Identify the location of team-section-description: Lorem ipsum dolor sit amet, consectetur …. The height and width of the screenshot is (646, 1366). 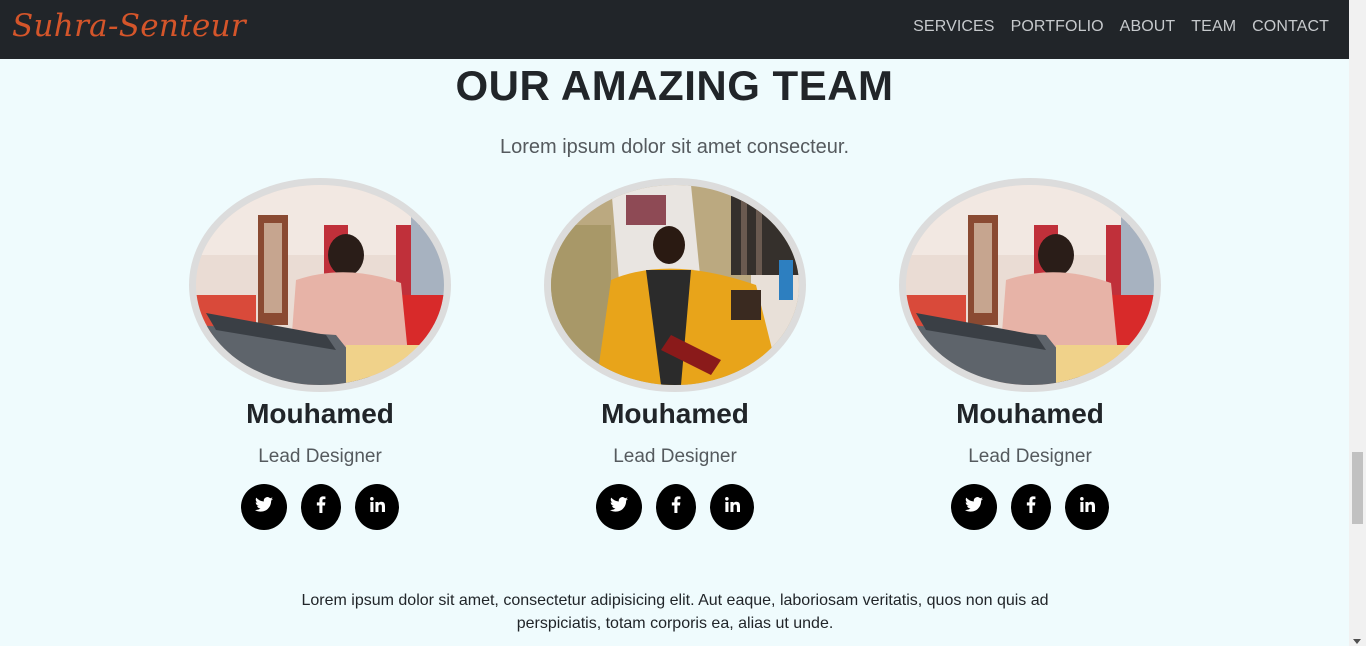
(675, 612).